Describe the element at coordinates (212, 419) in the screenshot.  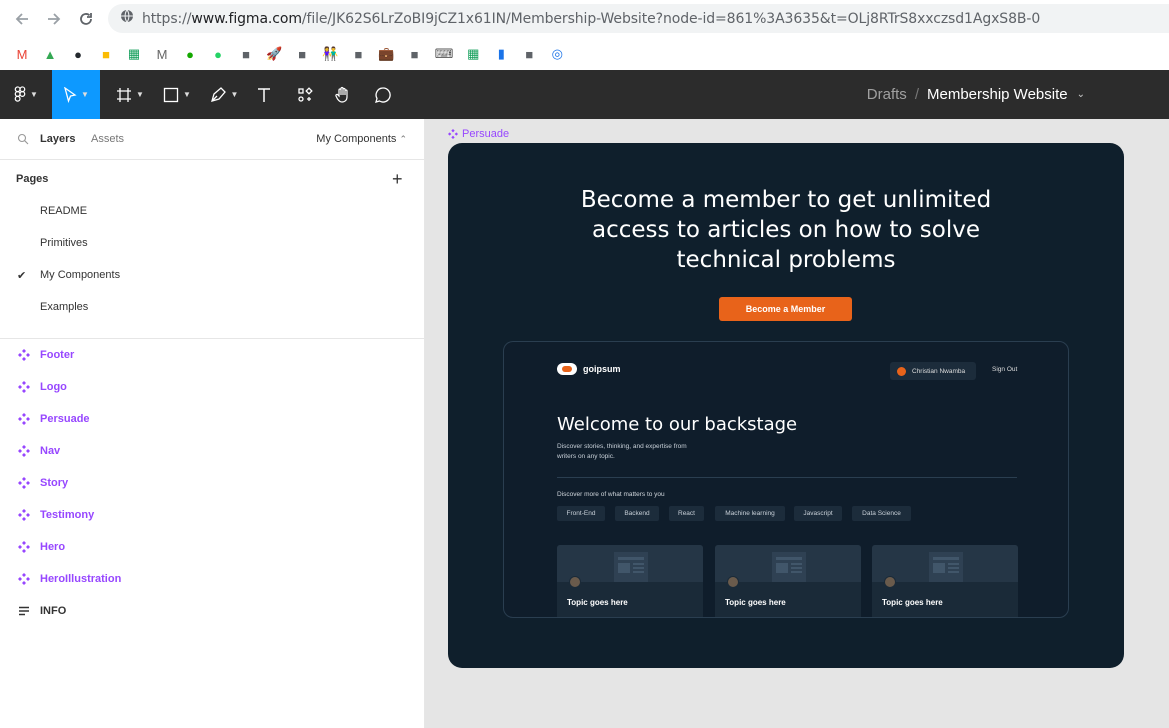
I see `layer-persuade: Persuade` at that location.